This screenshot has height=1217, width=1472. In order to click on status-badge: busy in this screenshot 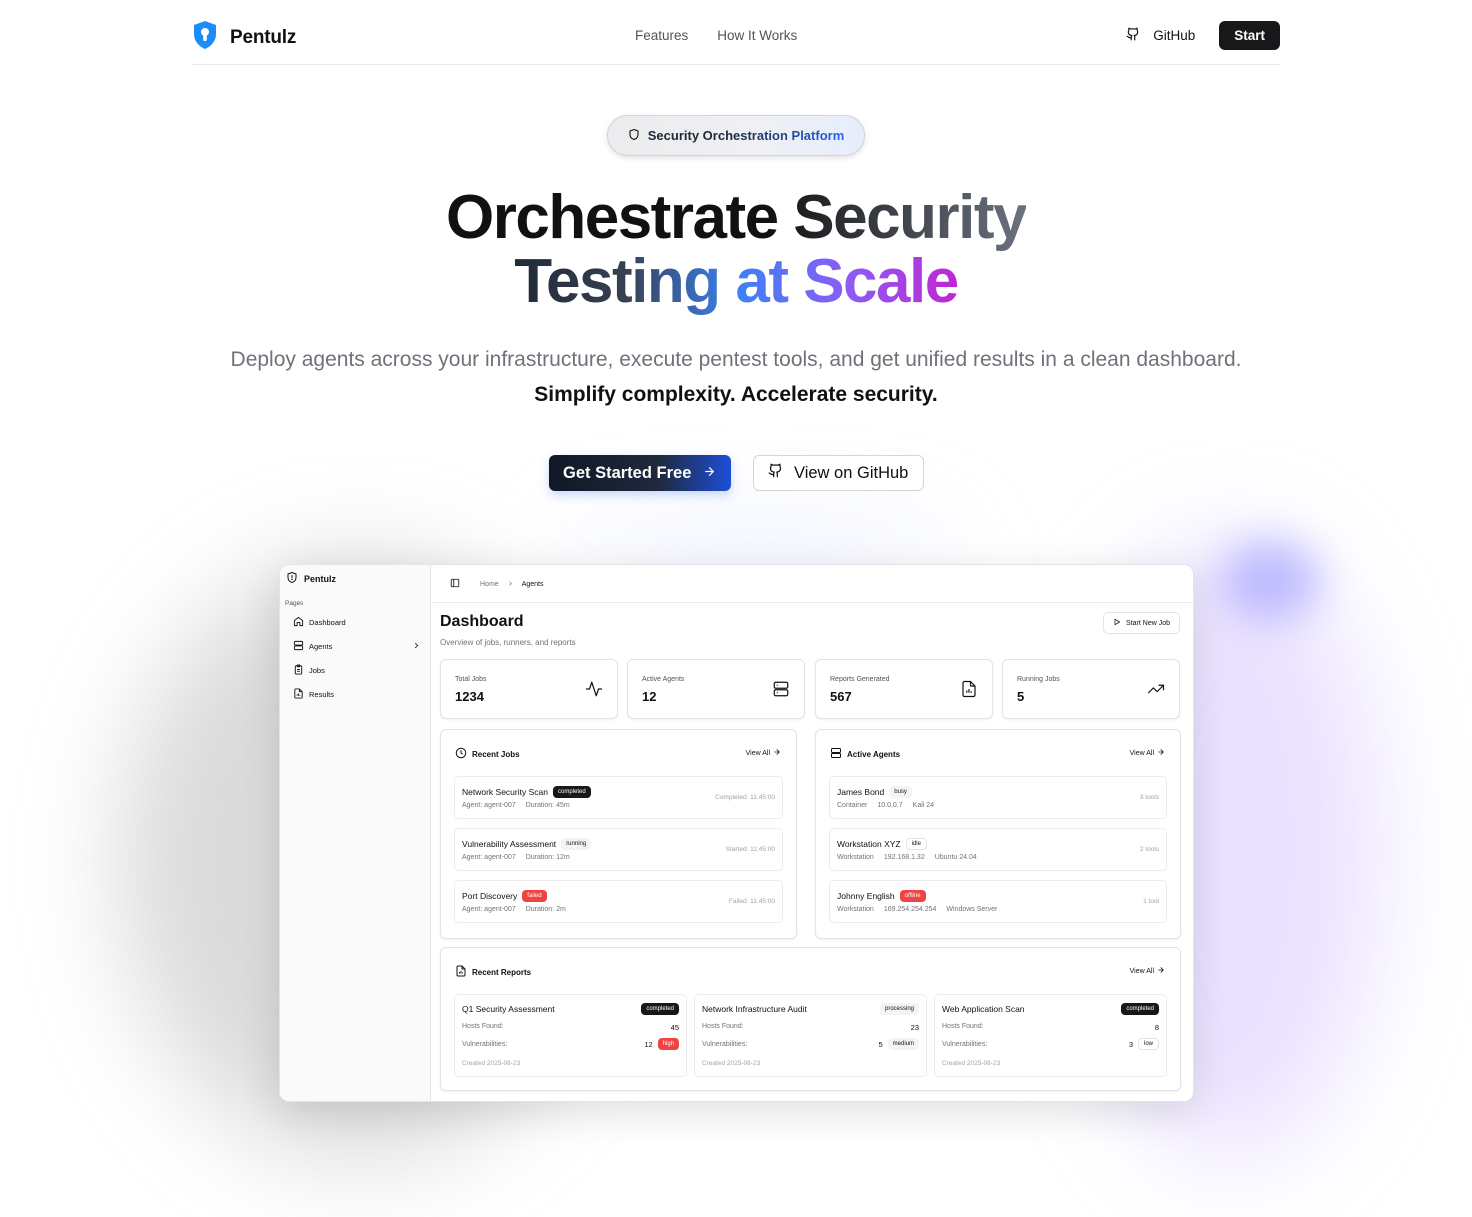, I will do `click(900, 792)`.